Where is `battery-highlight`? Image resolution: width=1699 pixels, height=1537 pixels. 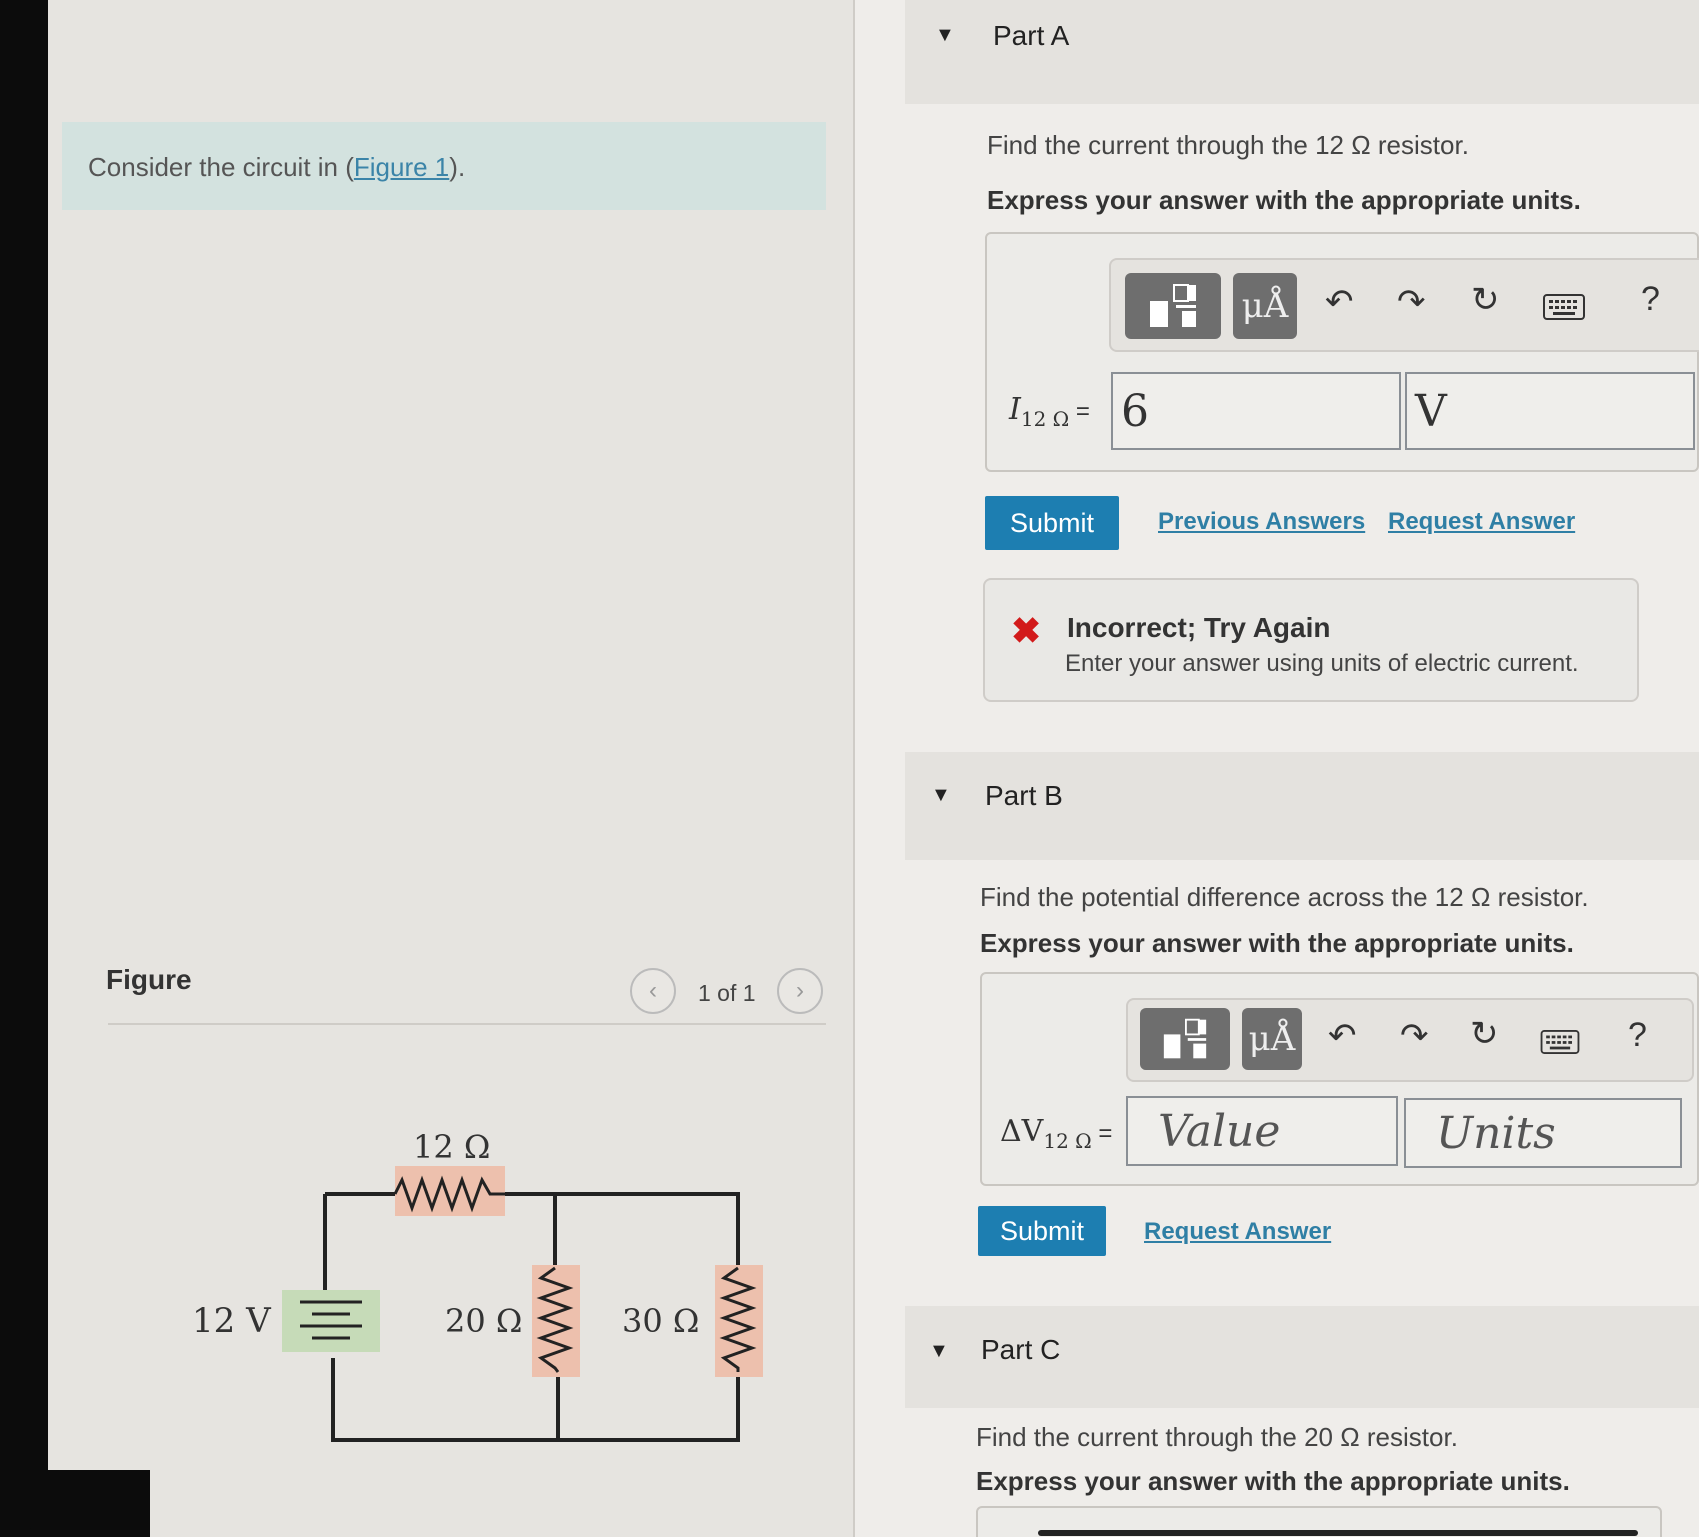 battery-highlight is located at coordinates (331, 1321).